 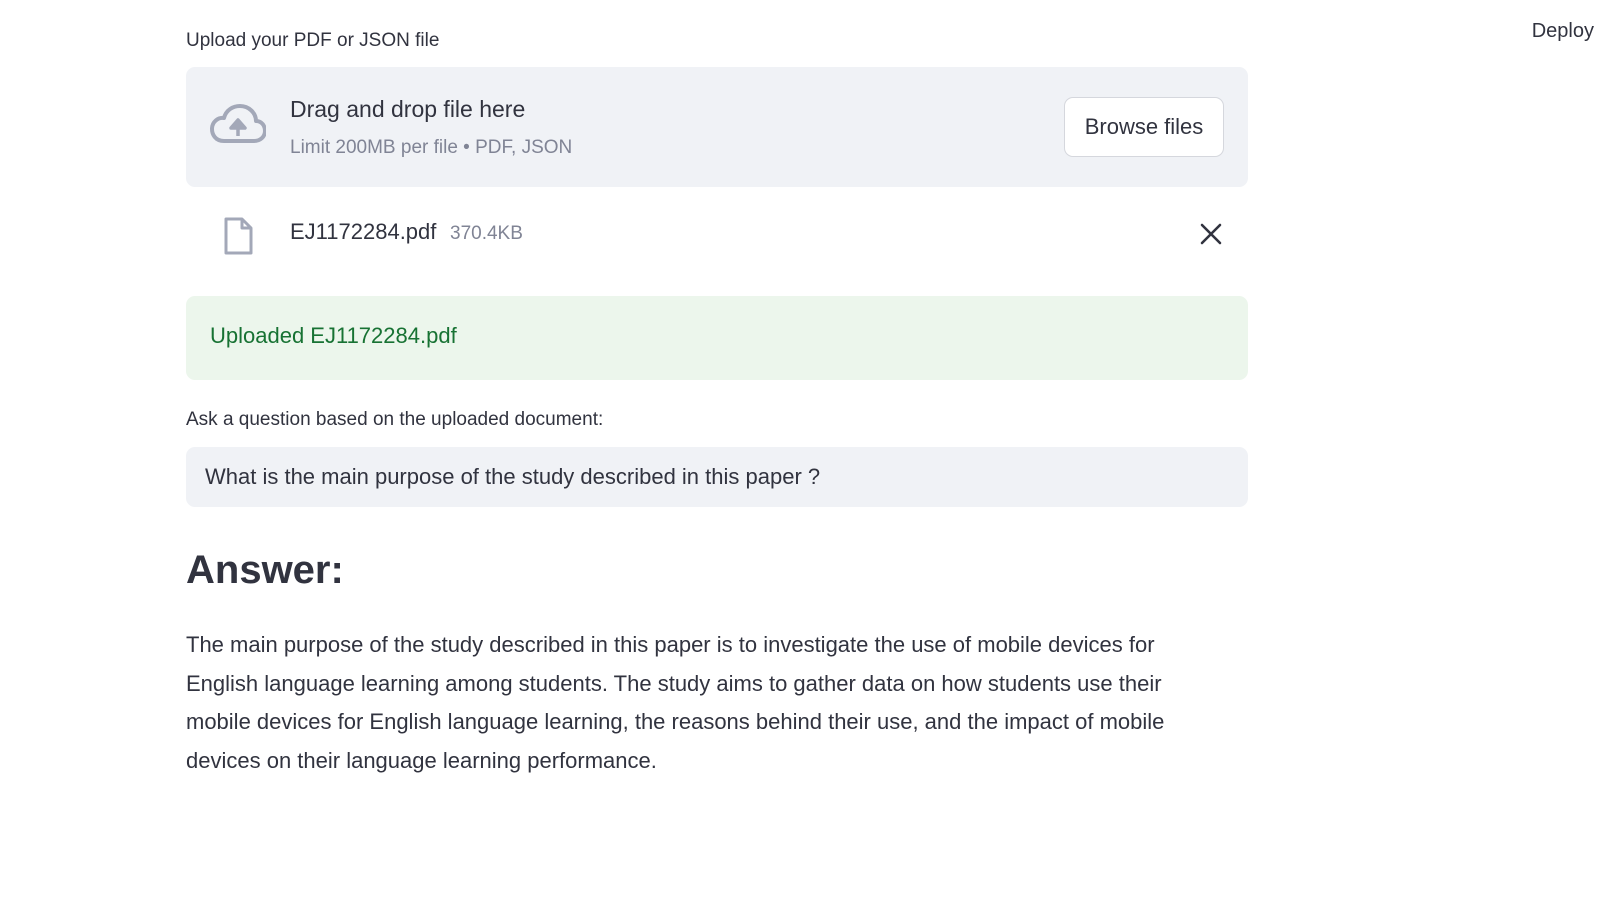 What do you see at coordinates (313, 40) in the screenshot?
I see `uploader-label: Upload your PDF or JSON file` at bounding box center [313, 40].